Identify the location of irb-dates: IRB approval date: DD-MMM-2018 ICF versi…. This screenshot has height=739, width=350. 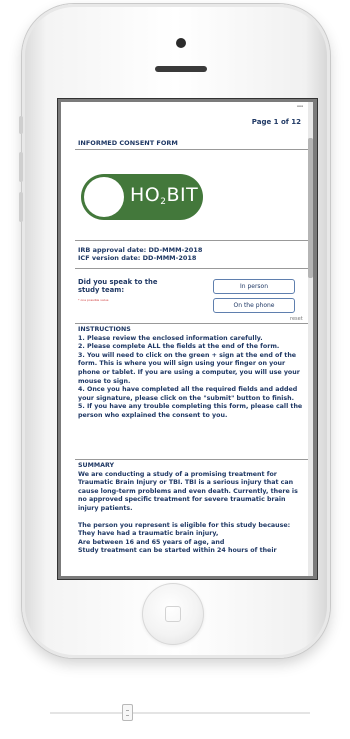
(140, 254).